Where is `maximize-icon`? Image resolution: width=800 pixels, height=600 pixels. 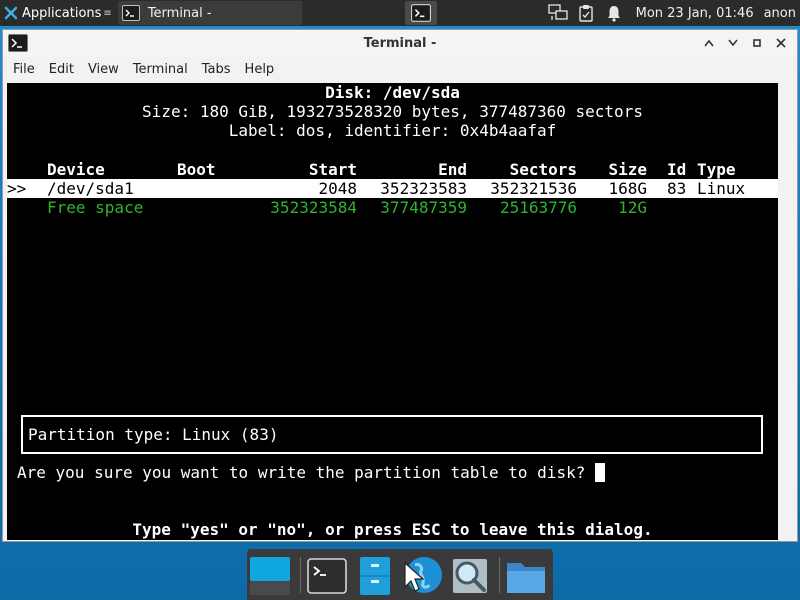
maximize-icon is located at coordinates (757, 43).